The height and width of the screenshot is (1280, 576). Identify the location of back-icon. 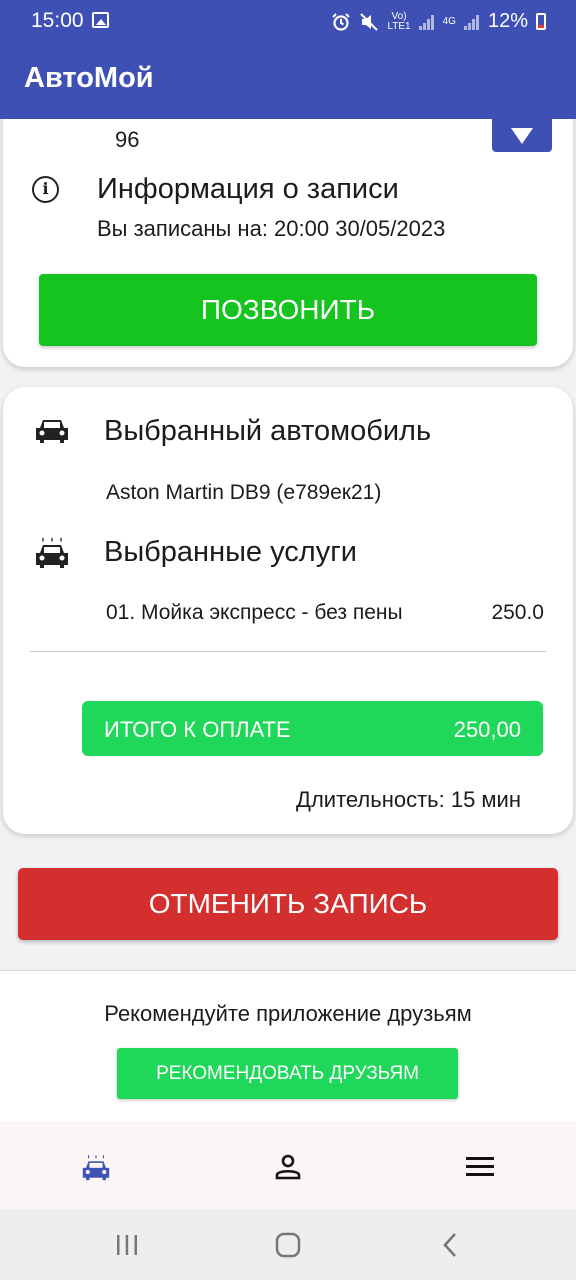
(449, 1245).